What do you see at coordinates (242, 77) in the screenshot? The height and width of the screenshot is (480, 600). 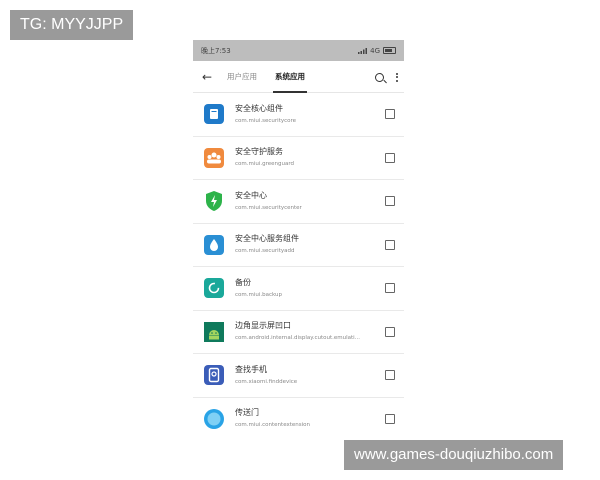 I see `tab-user-apps: 用户应用` at bounding box center [242, 77].